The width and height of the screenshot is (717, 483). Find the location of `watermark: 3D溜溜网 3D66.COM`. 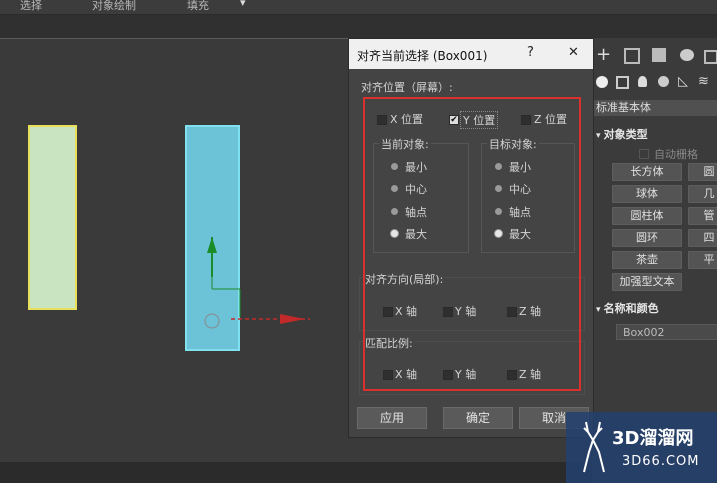

watermark: 3D溜溜网 3D66.COM is located at coordinates (641, 447).